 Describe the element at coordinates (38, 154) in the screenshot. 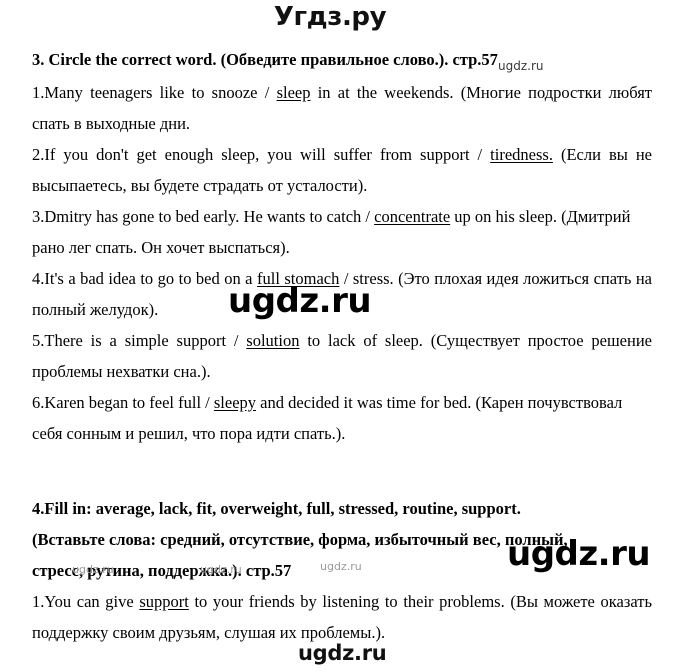

I see `item-number: 2.` at that location.